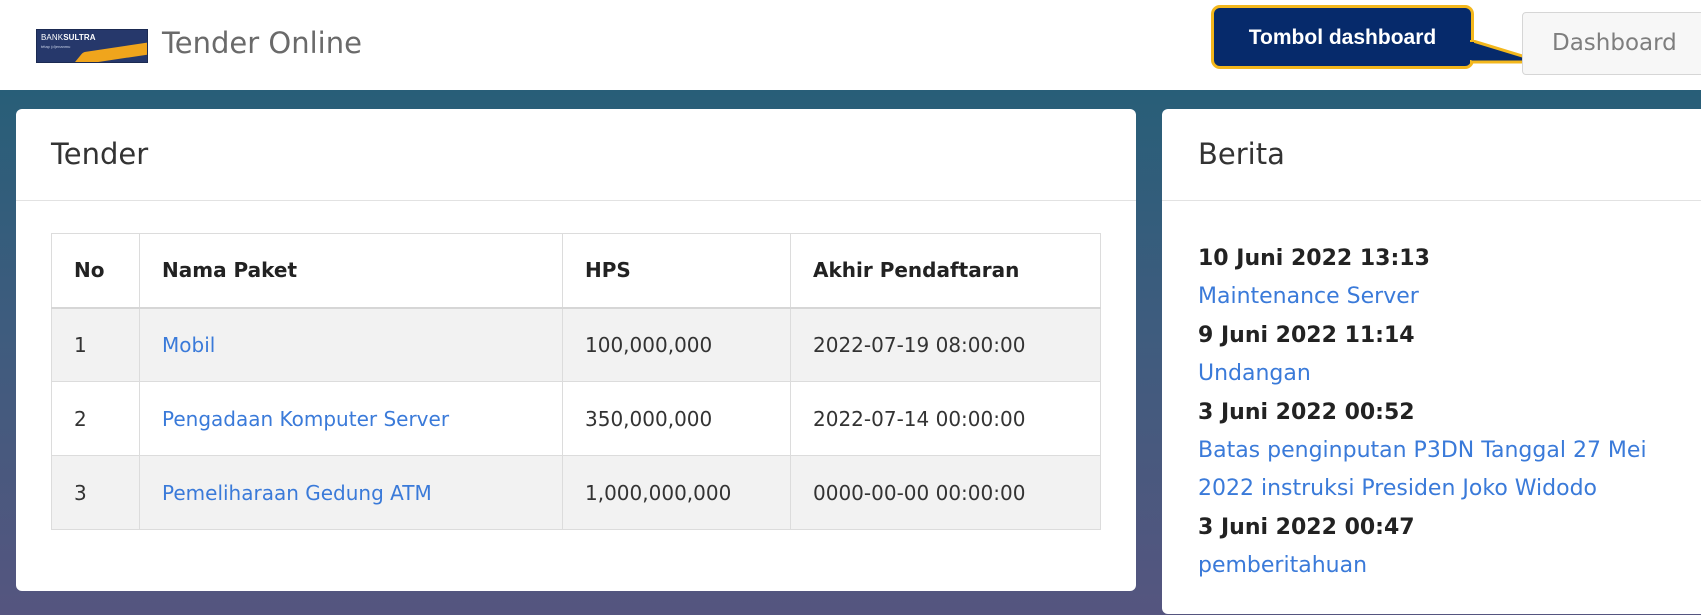  Describe the element at coordinates (945, 492) in the screenshot. I see `cell-akhir-pendaftaran: 0000-00-00 00:00:00` at that location.